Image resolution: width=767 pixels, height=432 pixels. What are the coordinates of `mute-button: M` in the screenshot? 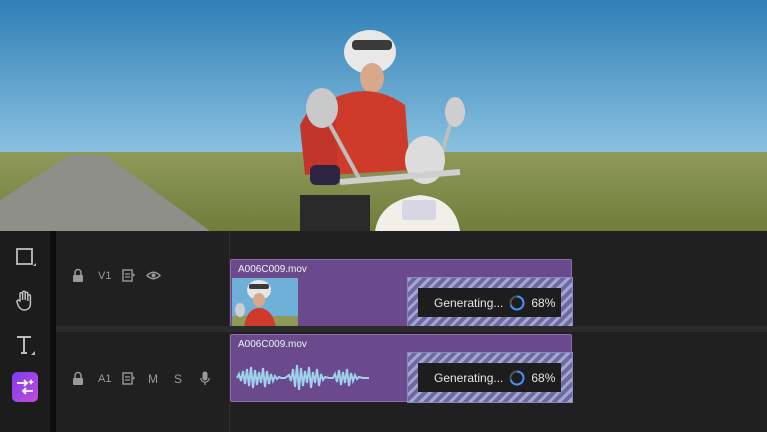 It's located at (153, 379).